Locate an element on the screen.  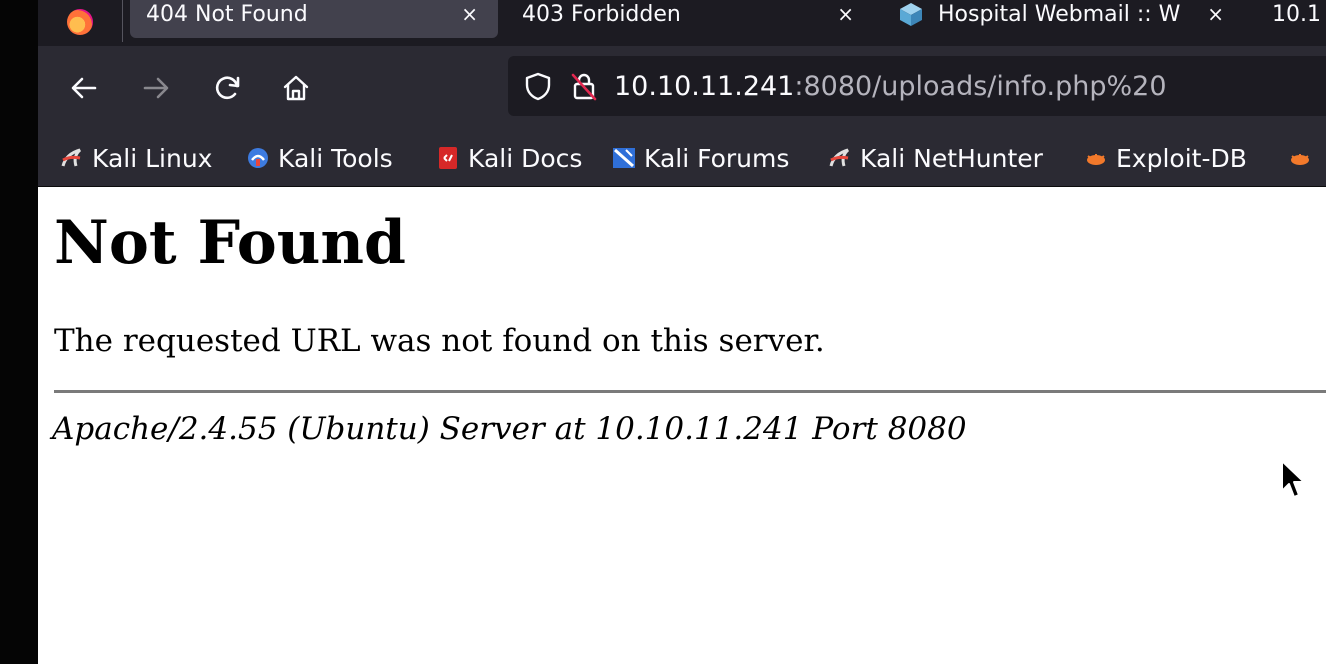
tab-403-forbidden: 403 Forbidden × is located at coordinates (692, 19).